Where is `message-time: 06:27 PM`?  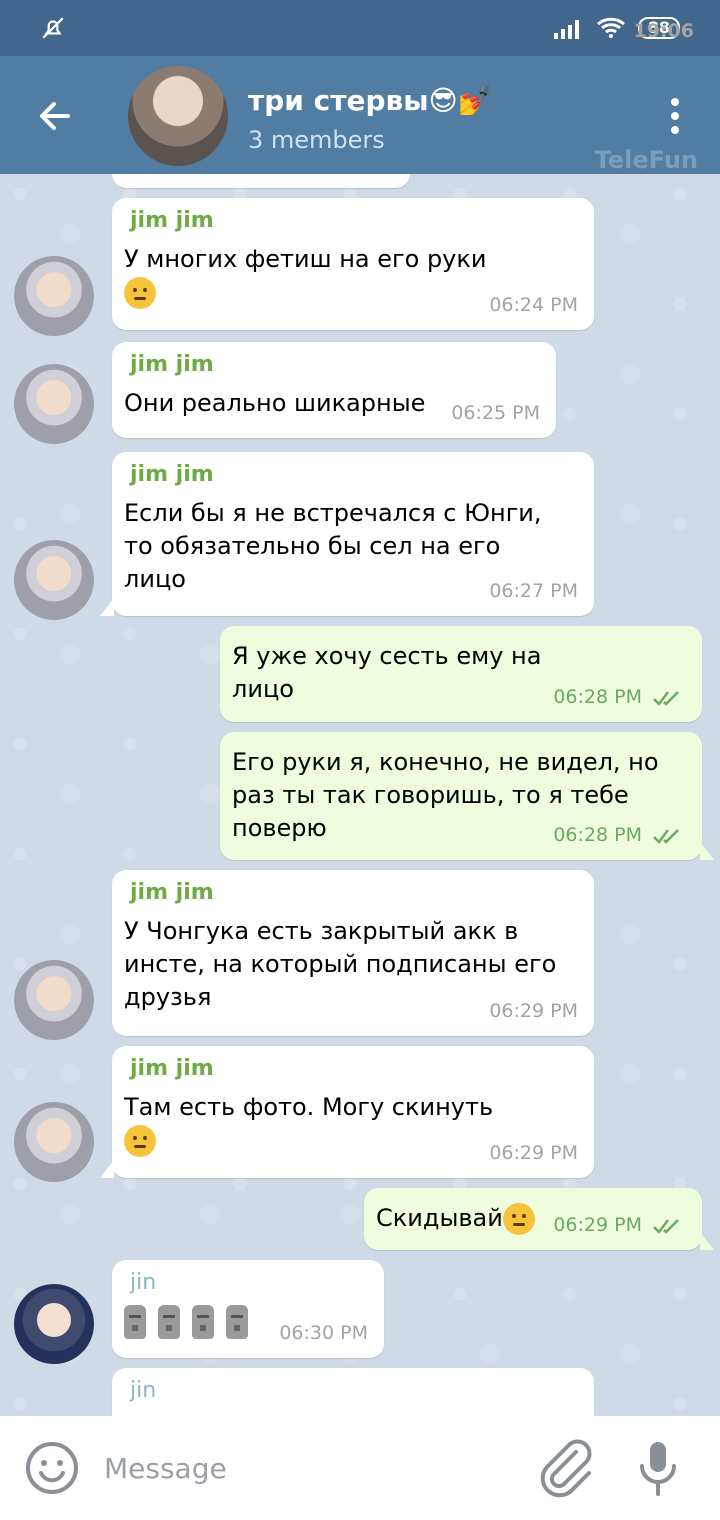
message-time: 06:27 PM is located at coordinates (533, 591).